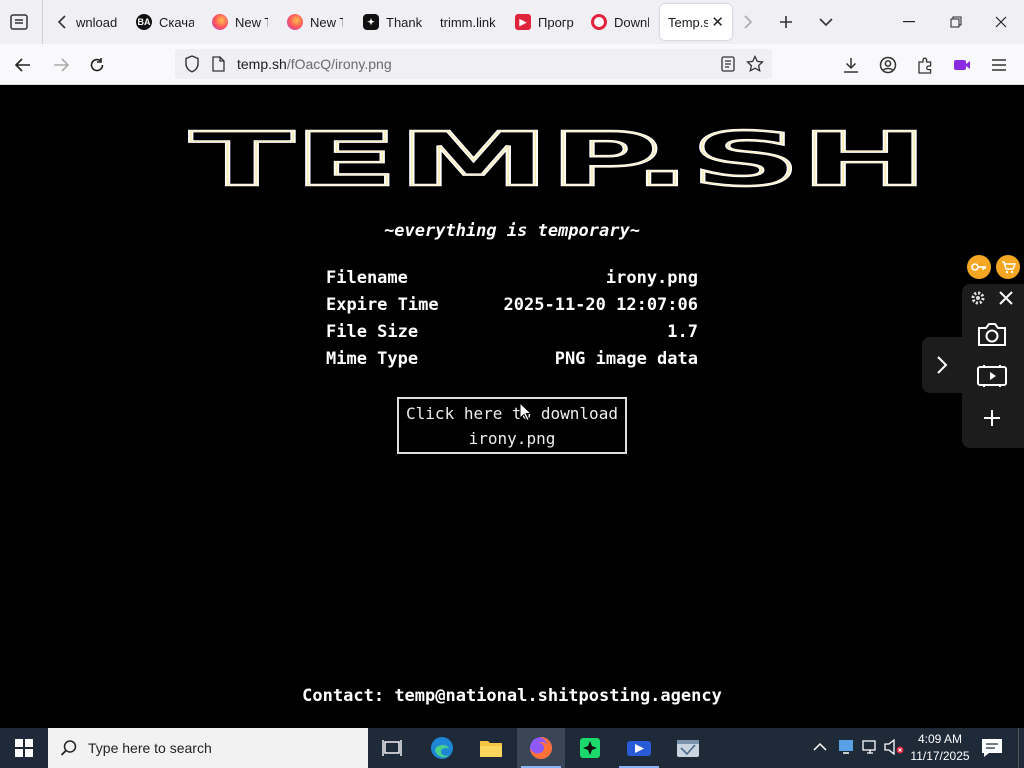  I want to click on folder-icon, so click(491, 749).